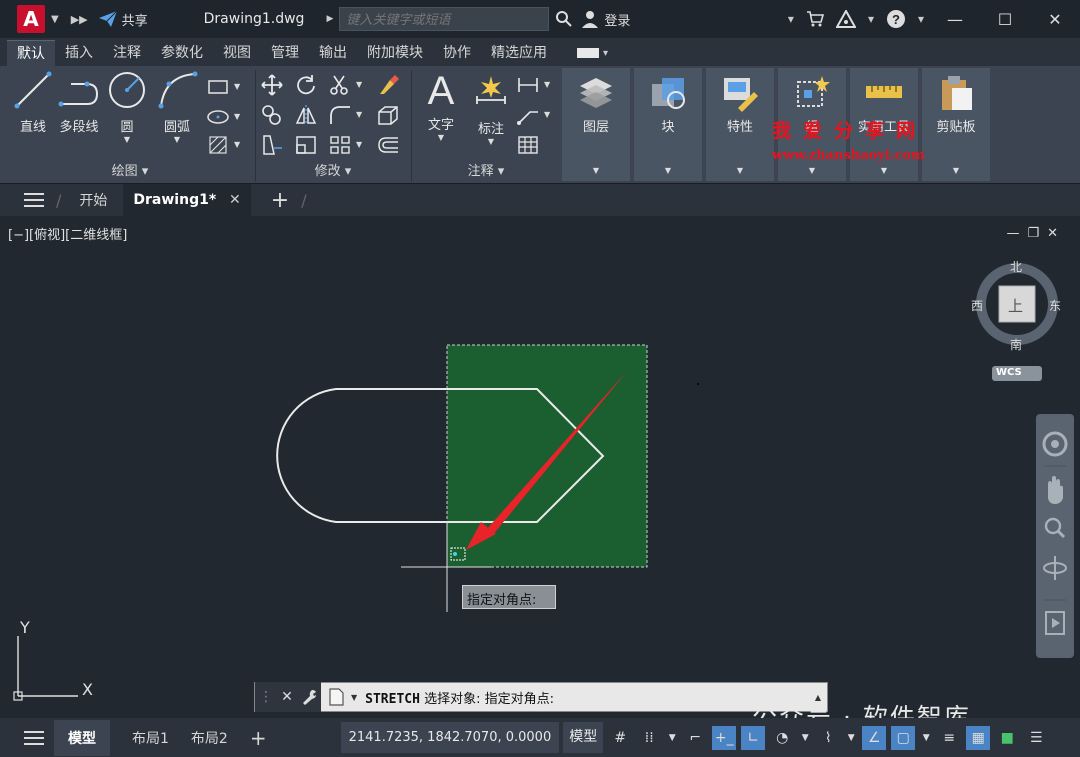 The height and width of the screenshot is (757, 1080). Describe the element at coordinates (209, 738) in the screenshot. I see `tab-layout2: 布局2` at that location.